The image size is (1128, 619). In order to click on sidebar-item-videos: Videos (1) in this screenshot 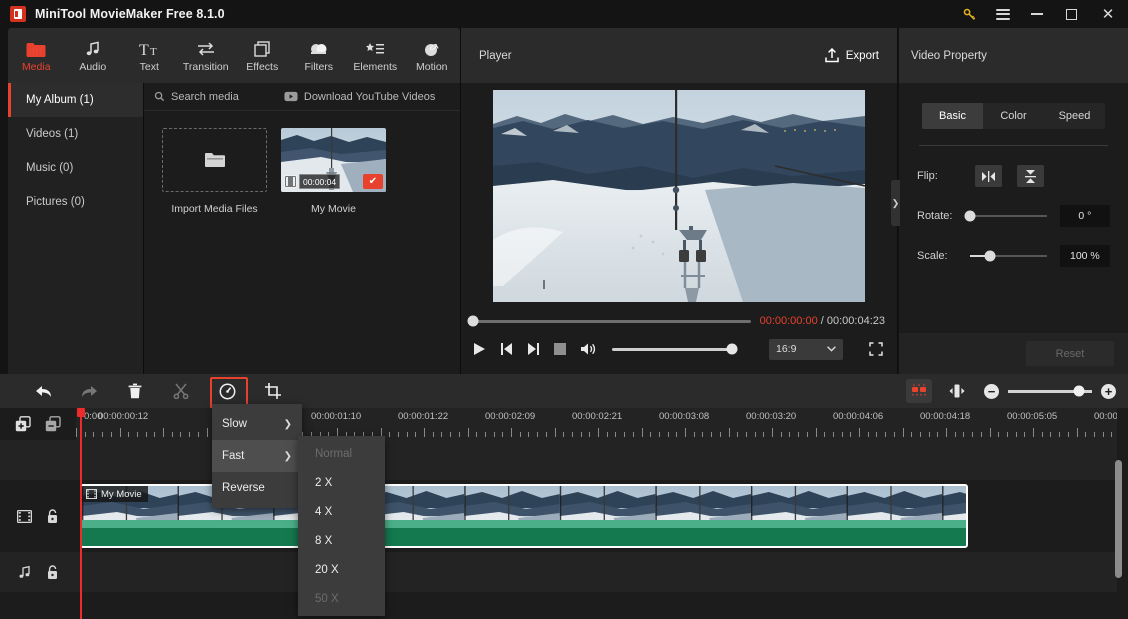, I will do `click(75, 134)`.